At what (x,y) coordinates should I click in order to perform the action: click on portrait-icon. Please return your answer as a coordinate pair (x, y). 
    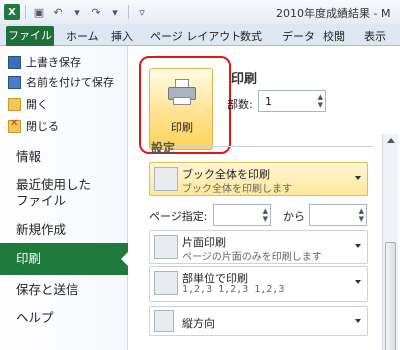
    Looking at the image, I should click on (164, 321).